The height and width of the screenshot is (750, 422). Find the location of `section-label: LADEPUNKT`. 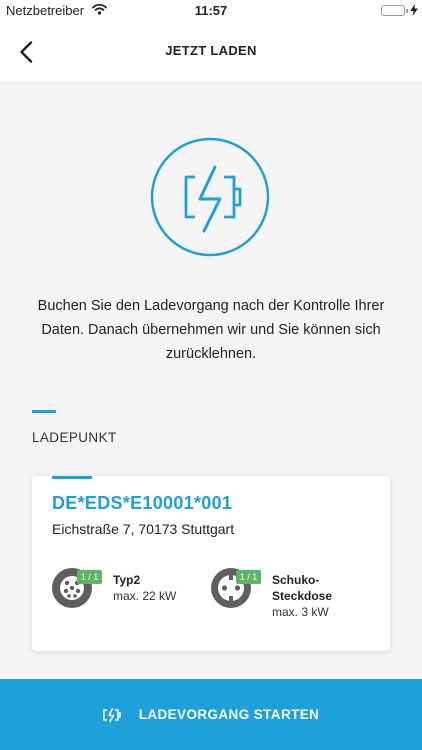

section-label: LADEPUNKT is located at coordinates (74, 437).